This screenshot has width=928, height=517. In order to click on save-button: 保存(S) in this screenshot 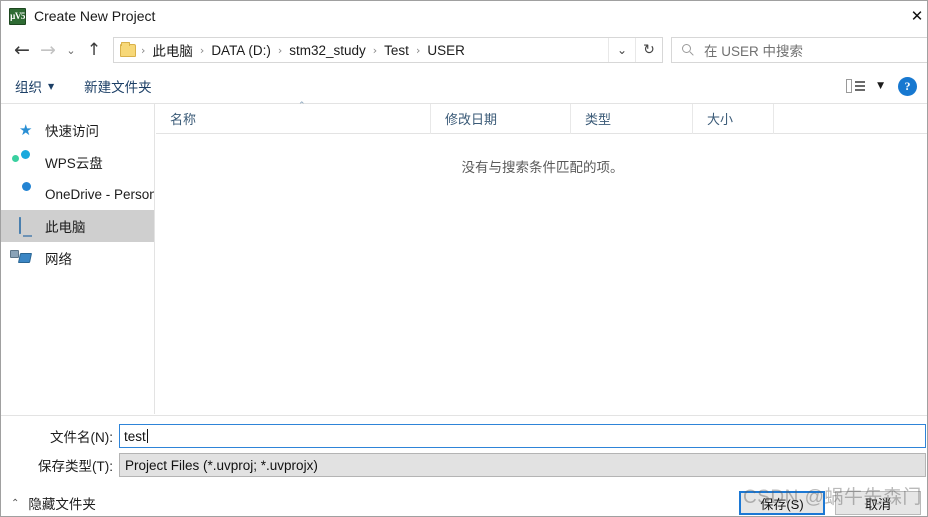, I will do `click(782, 503)`.